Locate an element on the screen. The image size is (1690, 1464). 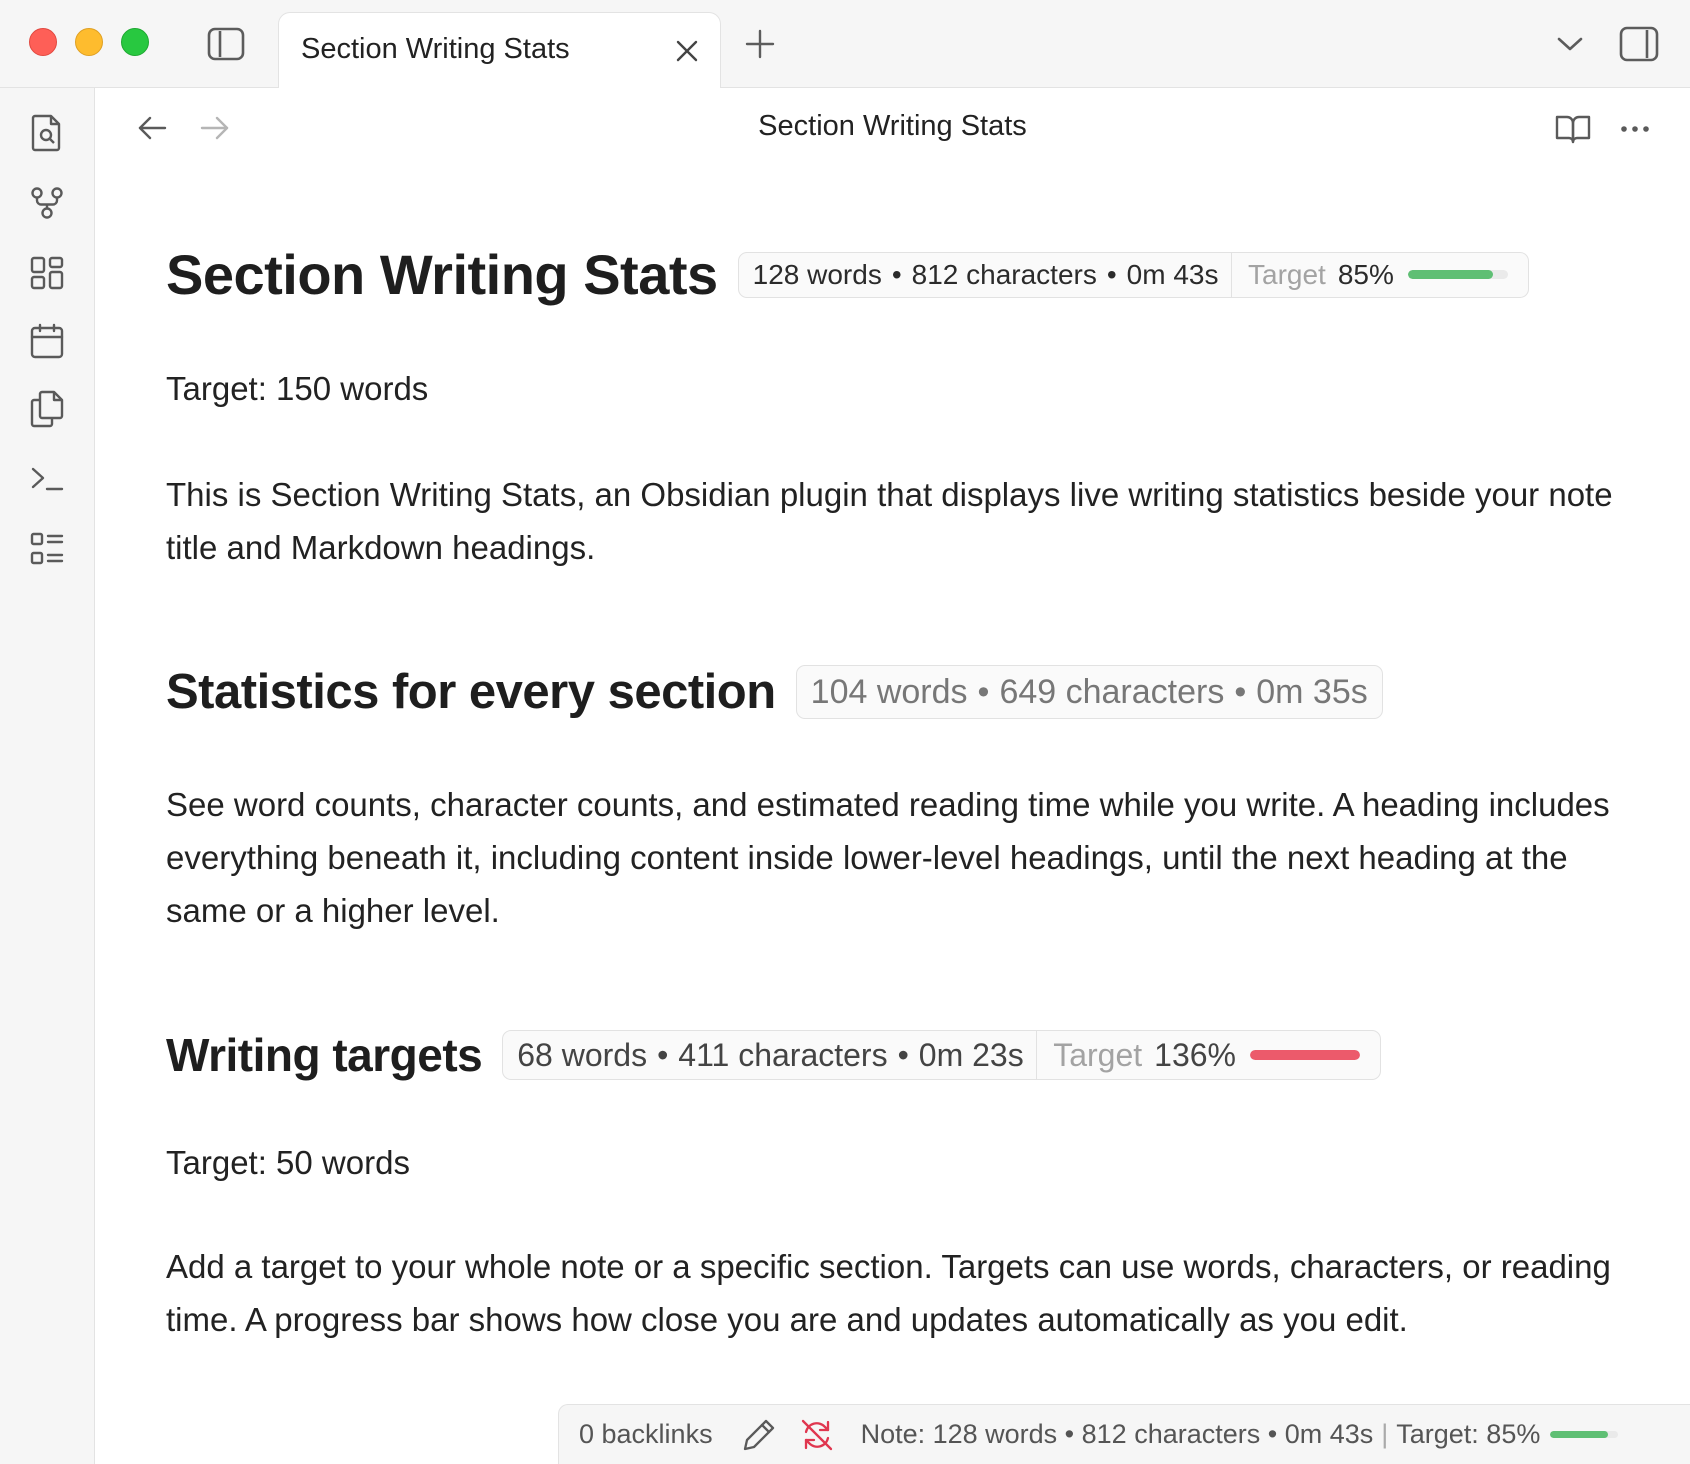
window-close-button is located at coordinates (43, 42).